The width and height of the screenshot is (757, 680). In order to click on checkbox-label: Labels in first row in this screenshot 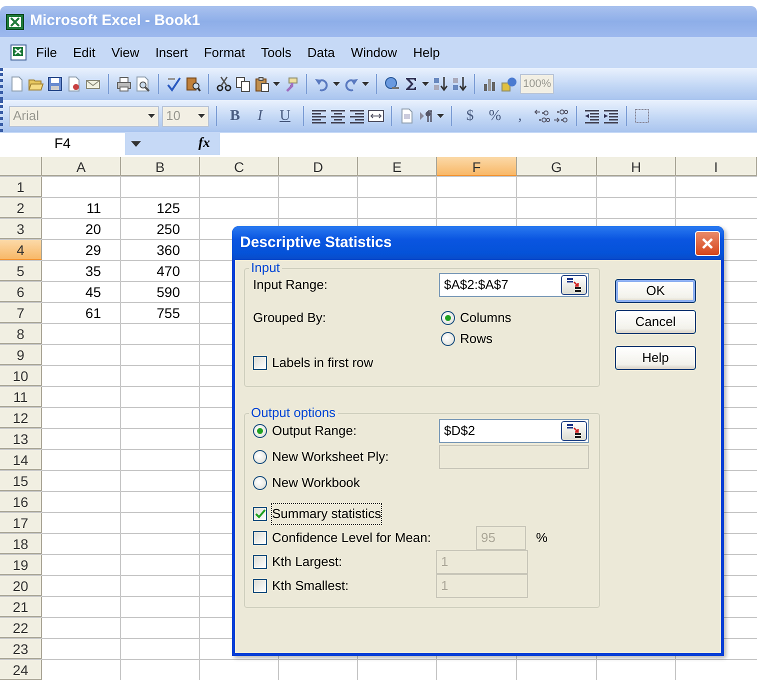, I will do `click(323, 362)`.